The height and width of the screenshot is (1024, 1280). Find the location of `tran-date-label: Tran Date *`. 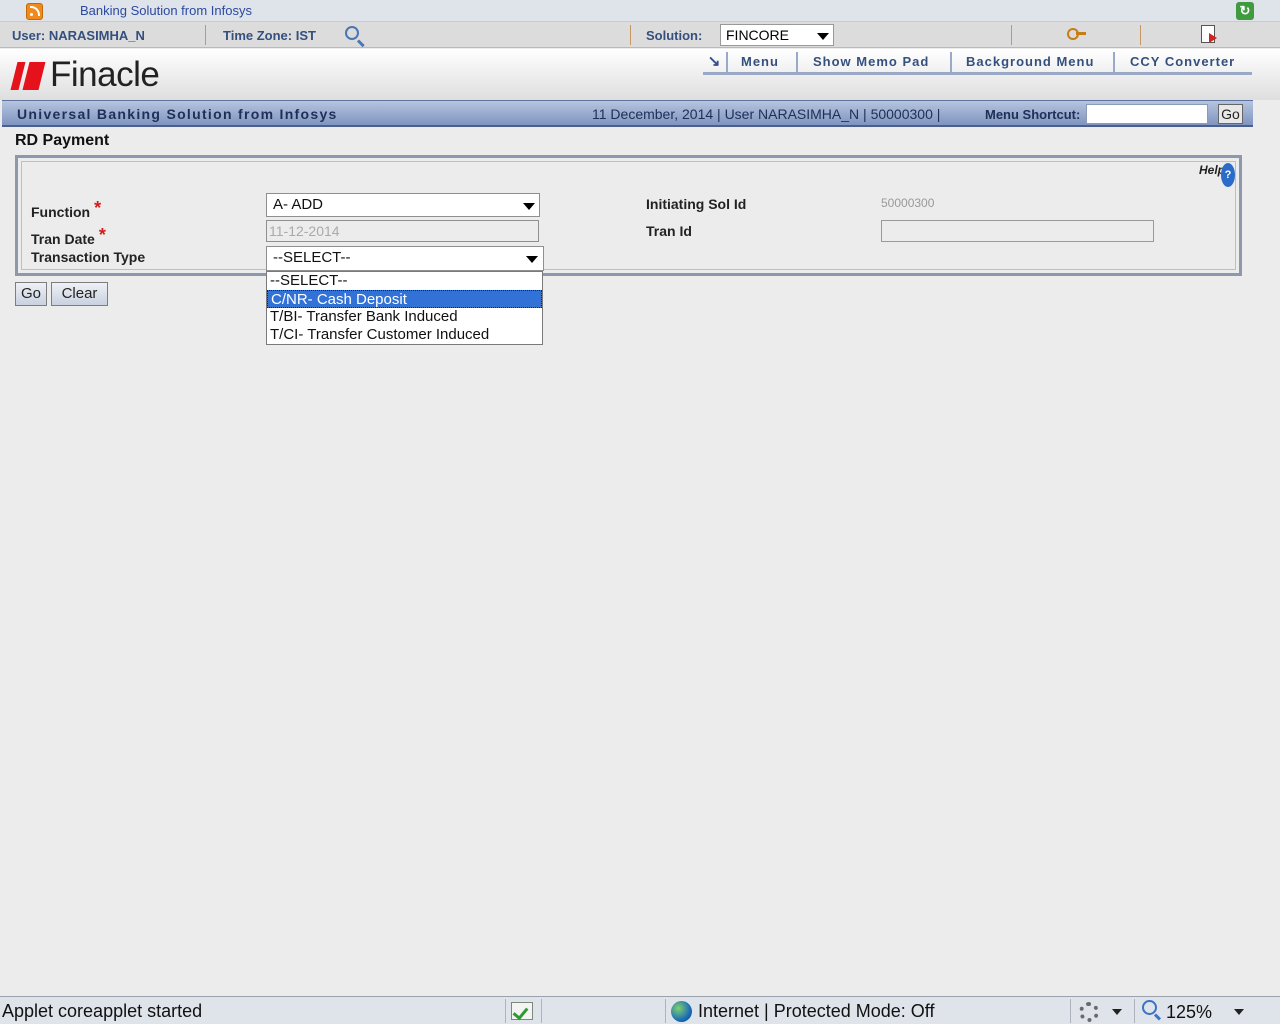

tran-date-label: Tran Date * is located at coordinates (68, 237).